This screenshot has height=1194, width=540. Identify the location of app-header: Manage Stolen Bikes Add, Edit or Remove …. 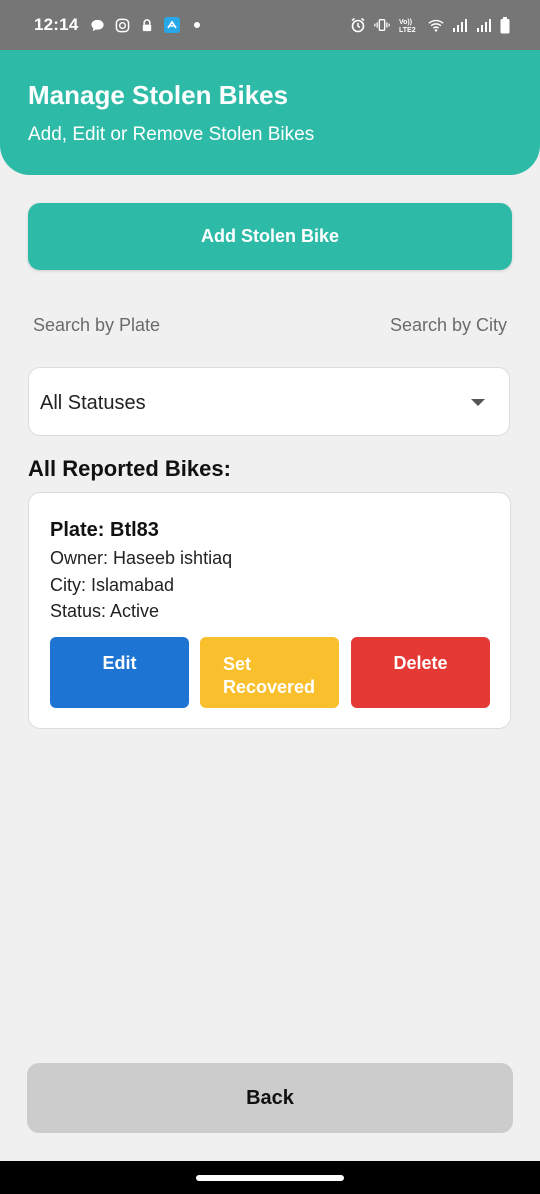
(270, 112).